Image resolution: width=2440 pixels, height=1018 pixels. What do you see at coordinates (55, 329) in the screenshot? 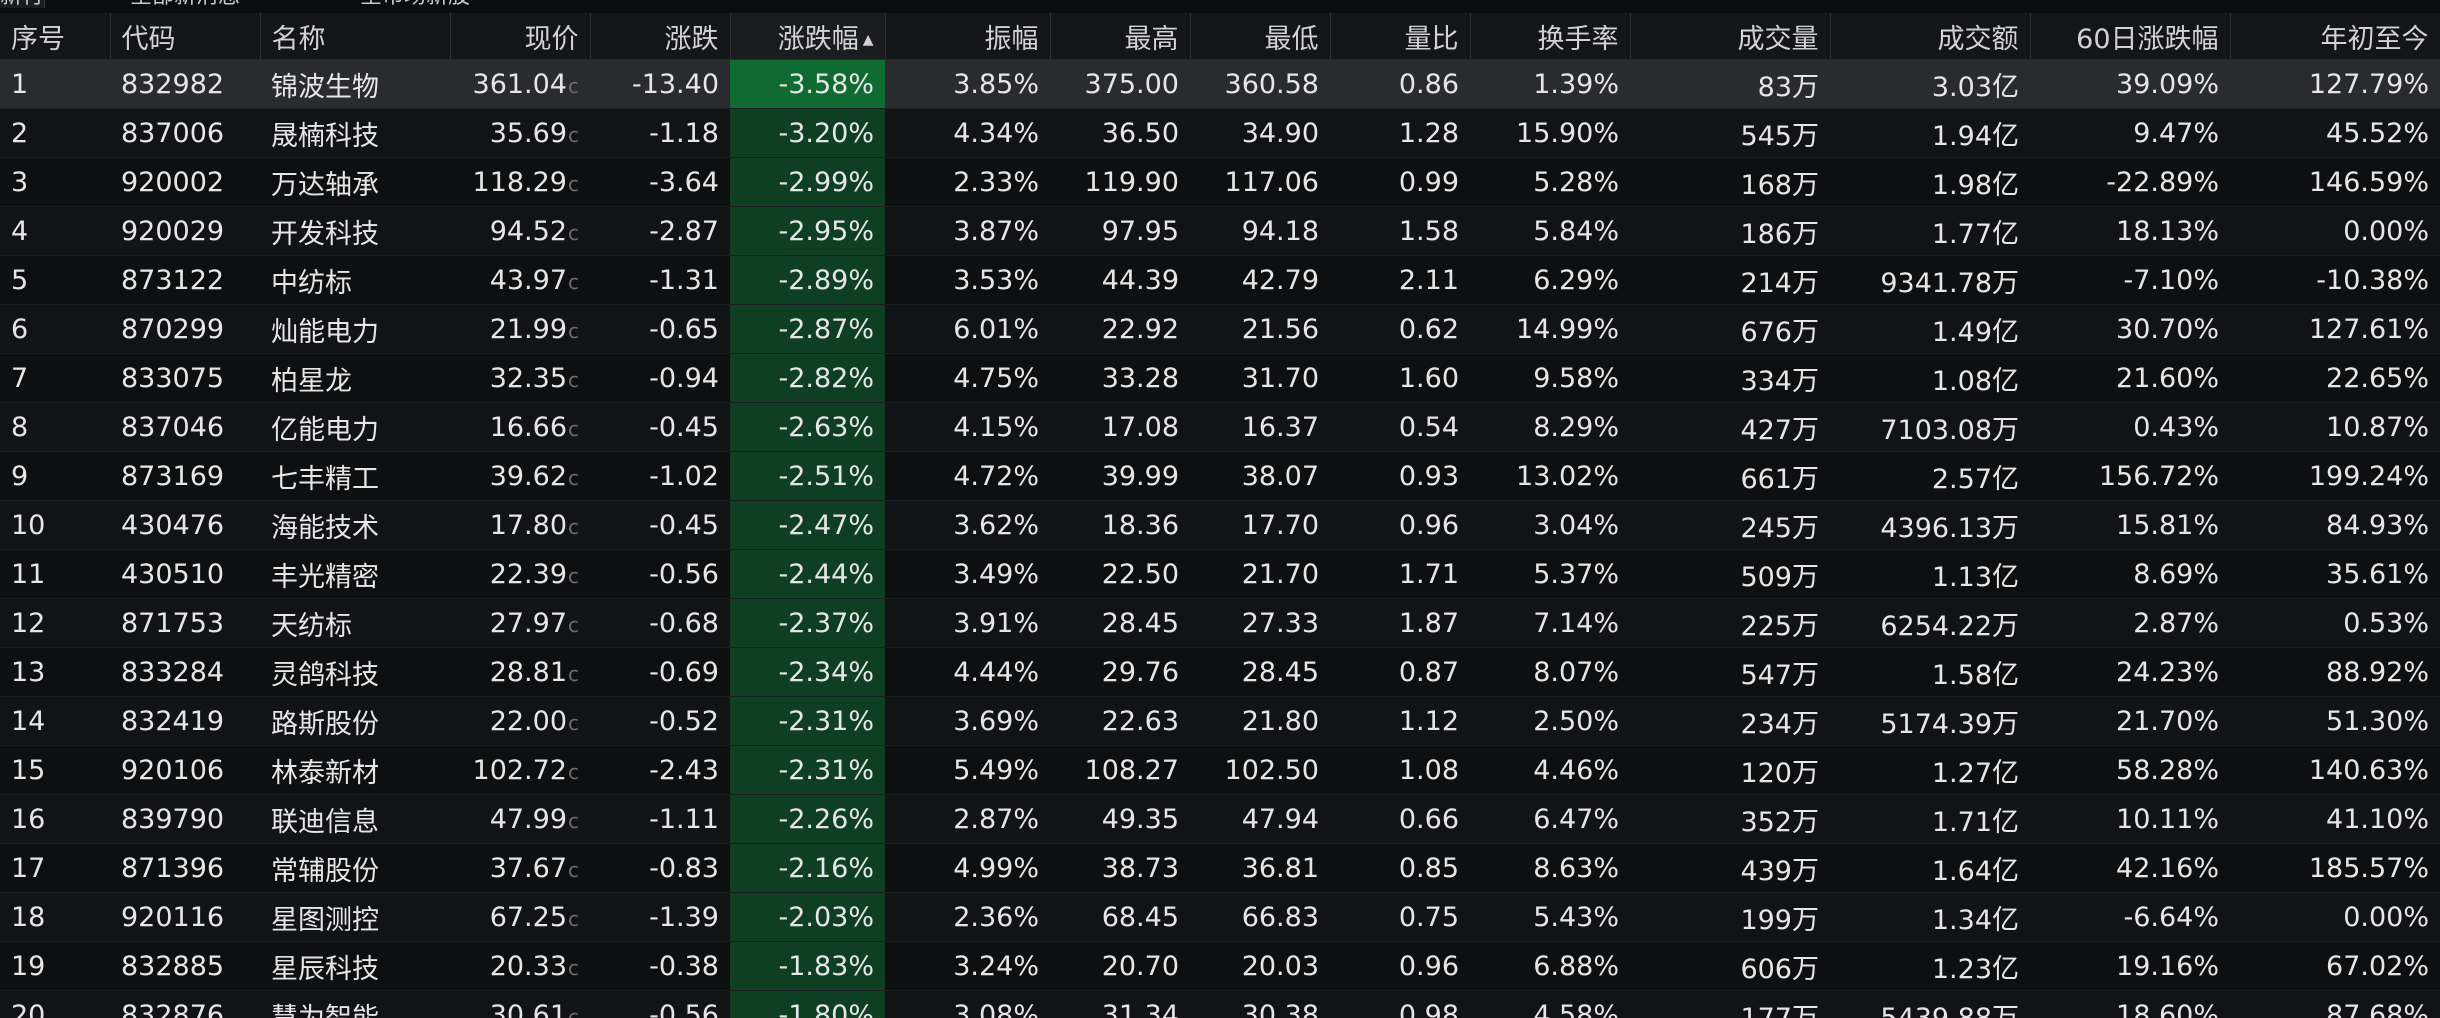
I see `cell-index: 6` at bounding box center [55, 329].